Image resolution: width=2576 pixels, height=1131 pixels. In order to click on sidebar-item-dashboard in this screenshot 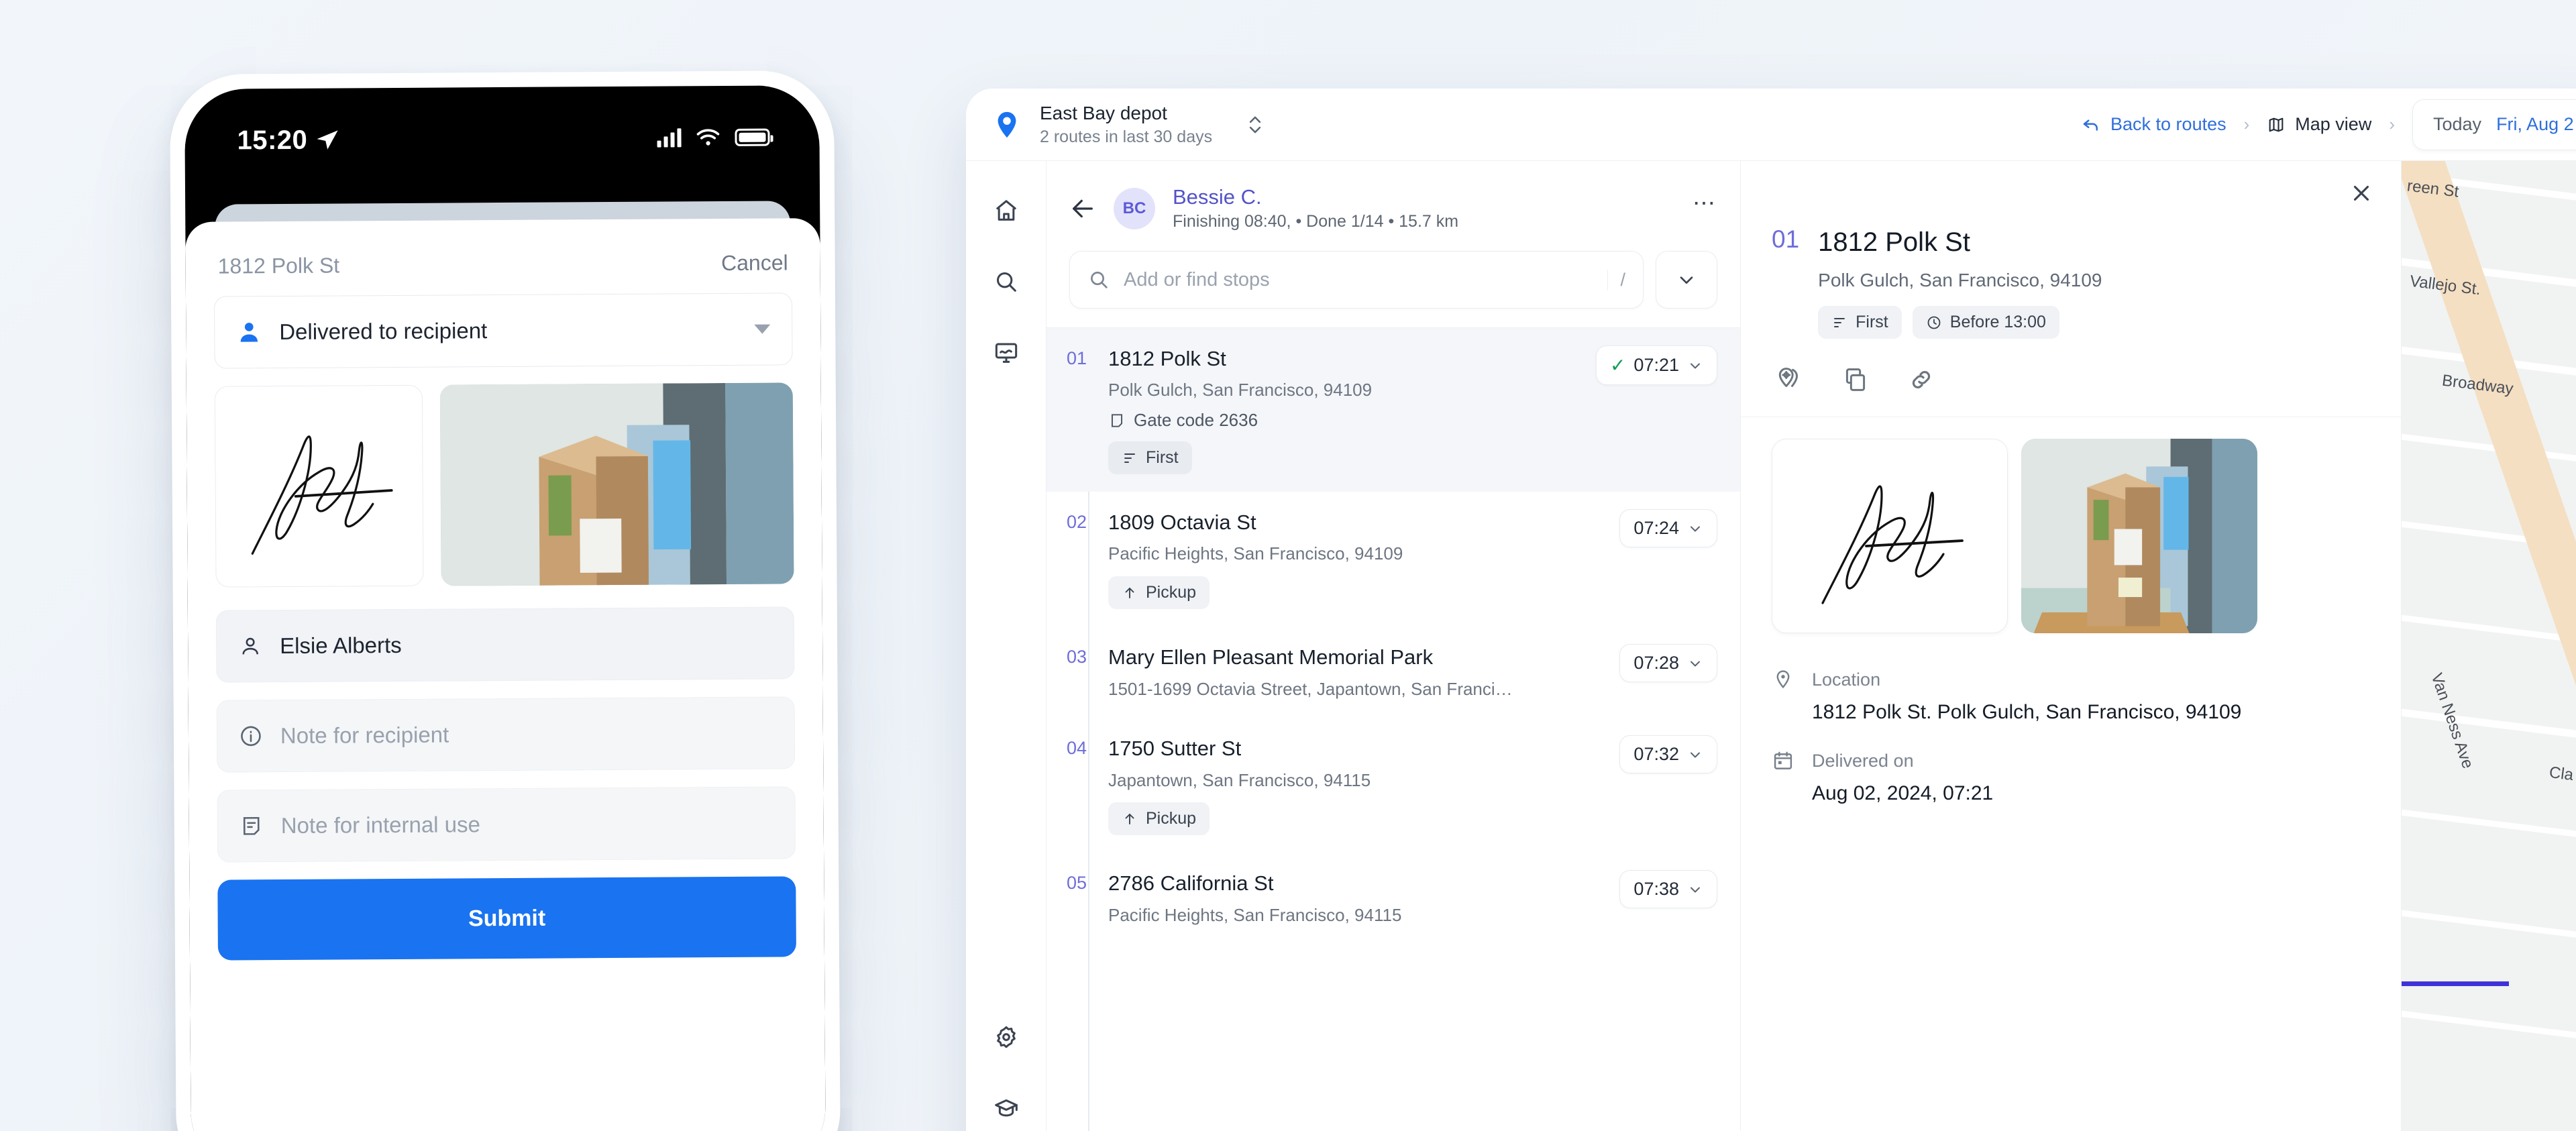, I will do `click(1006, 353)`.